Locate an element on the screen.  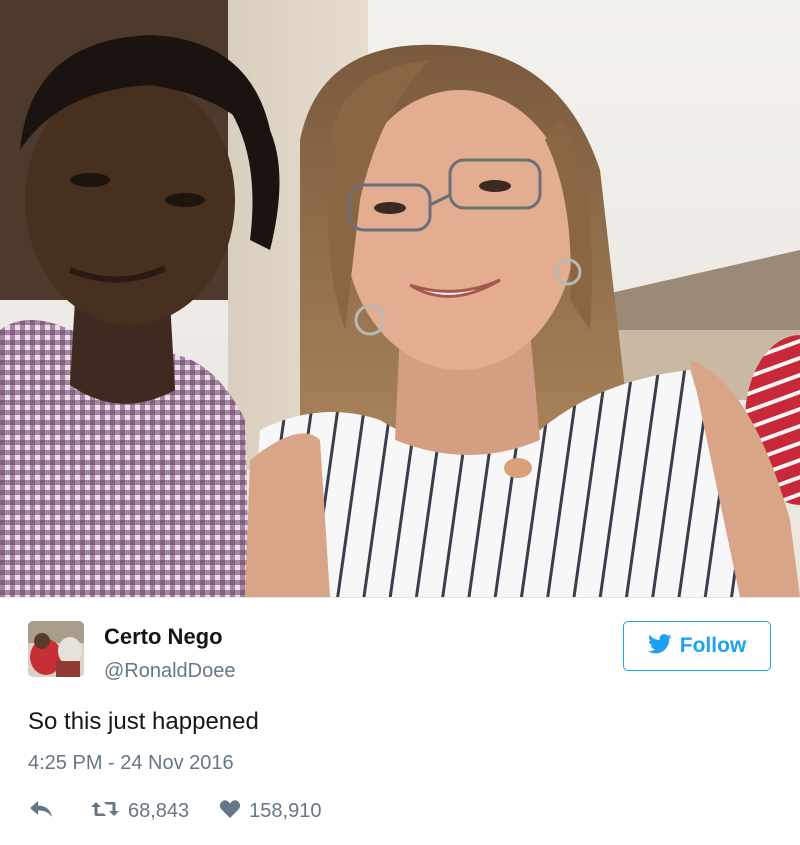
retweet-button: 68,843 is located at coordinates (139, 811).